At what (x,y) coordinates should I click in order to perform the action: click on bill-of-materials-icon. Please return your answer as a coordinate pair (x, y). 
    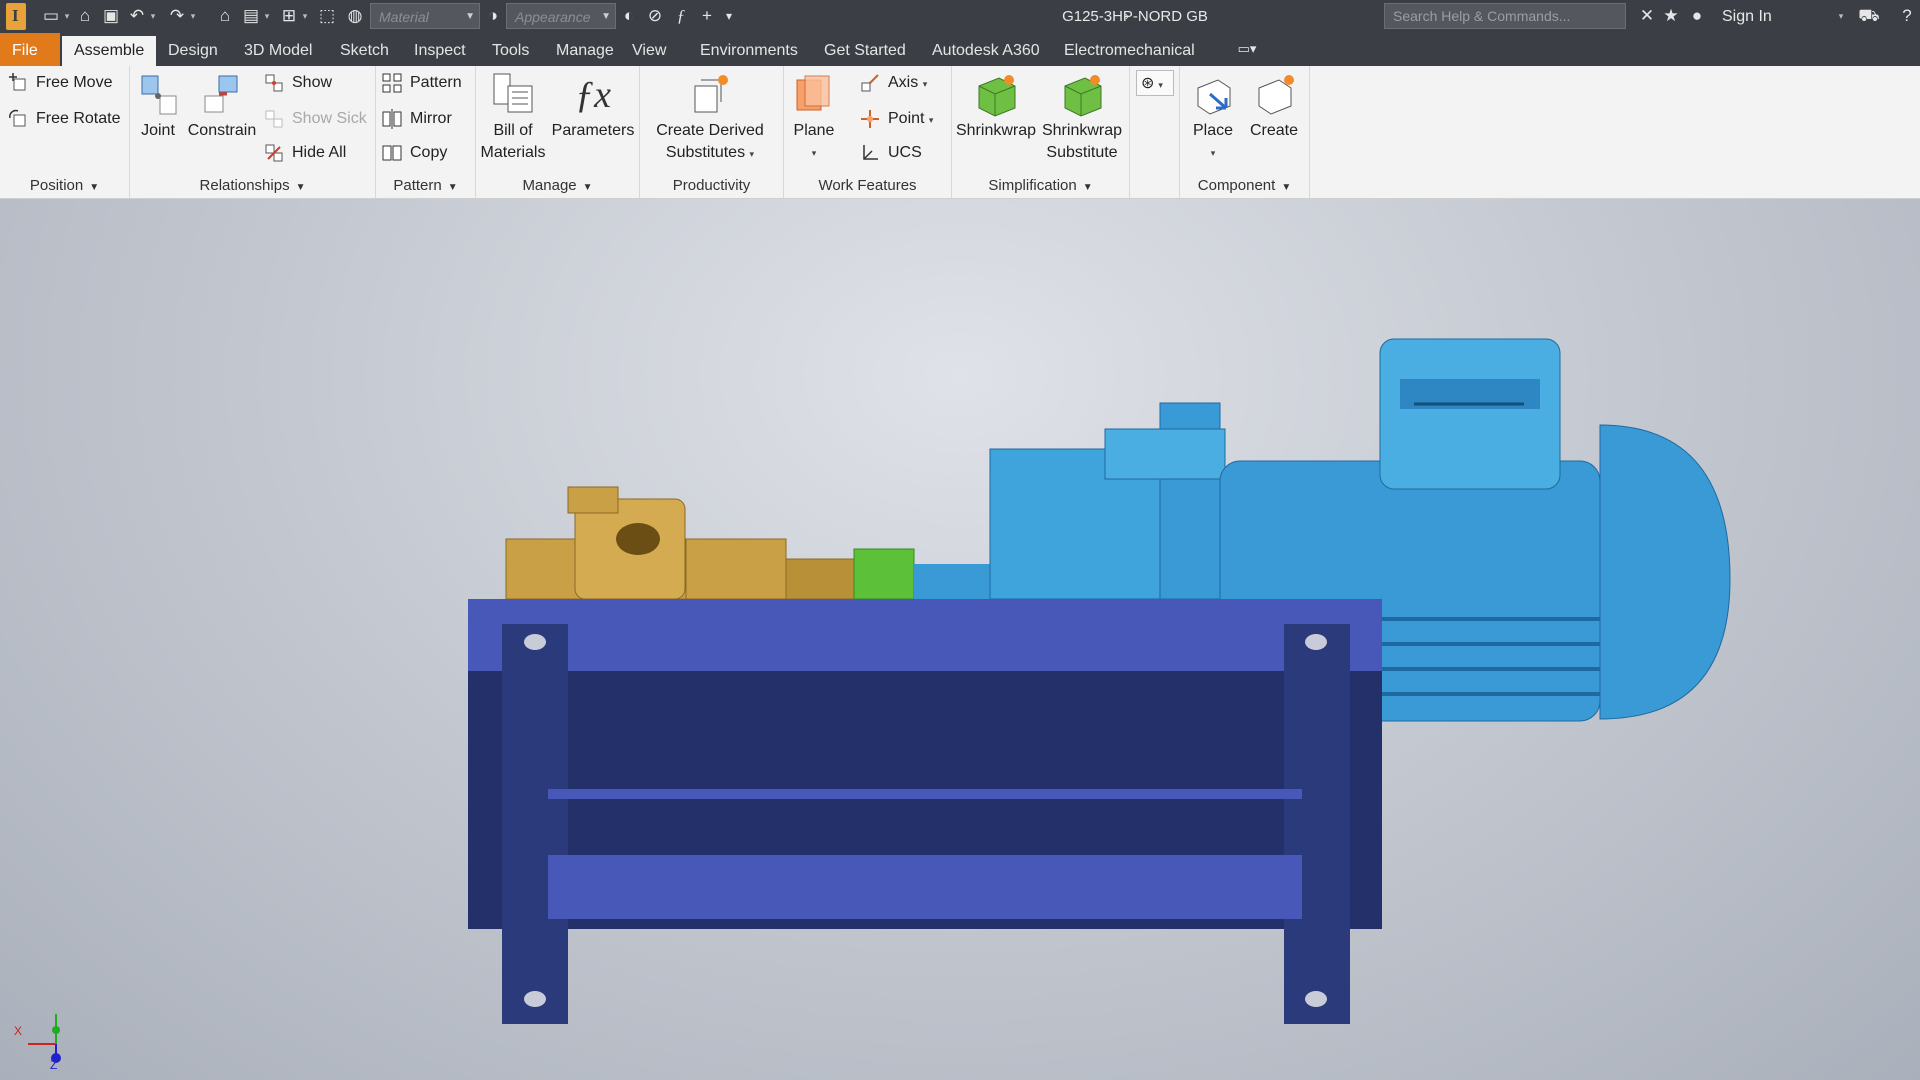
    Looking at the image, I should click on (513, 95).